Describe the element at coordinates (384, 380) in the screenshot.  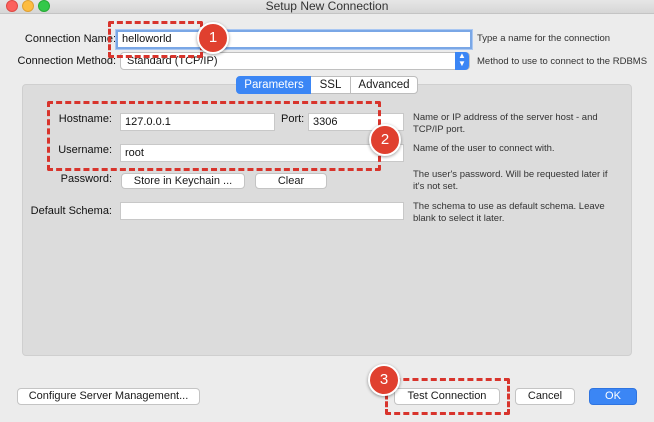
I see `callout-badge-3: 3` at that location.